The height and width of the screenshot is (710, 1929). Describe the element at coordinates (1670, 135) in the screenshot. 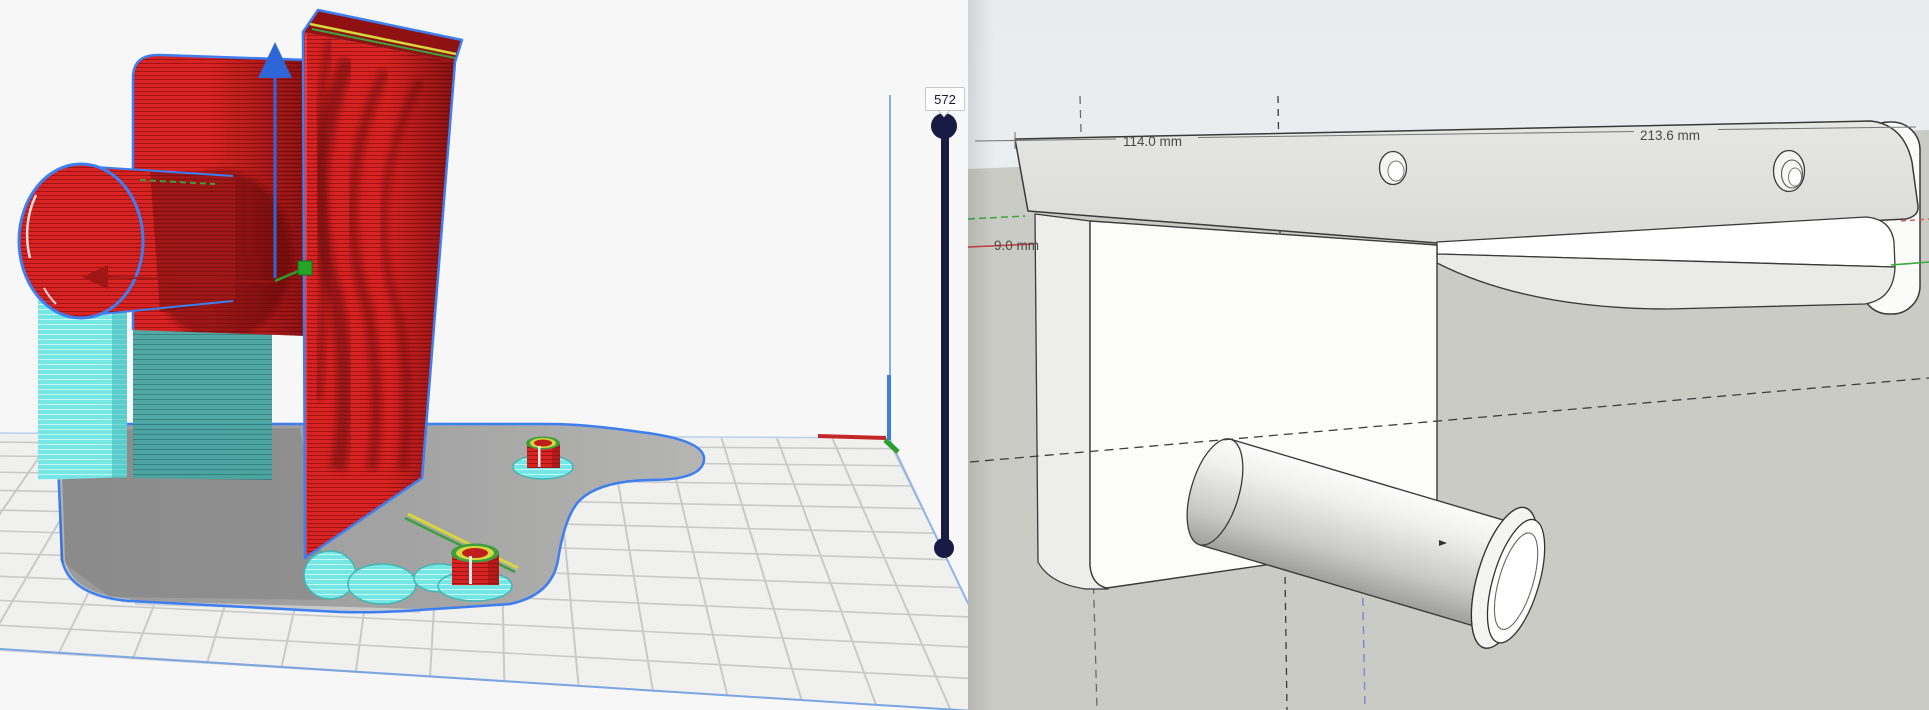

I see `dimension-label-length: 213.6 mm` at that location.